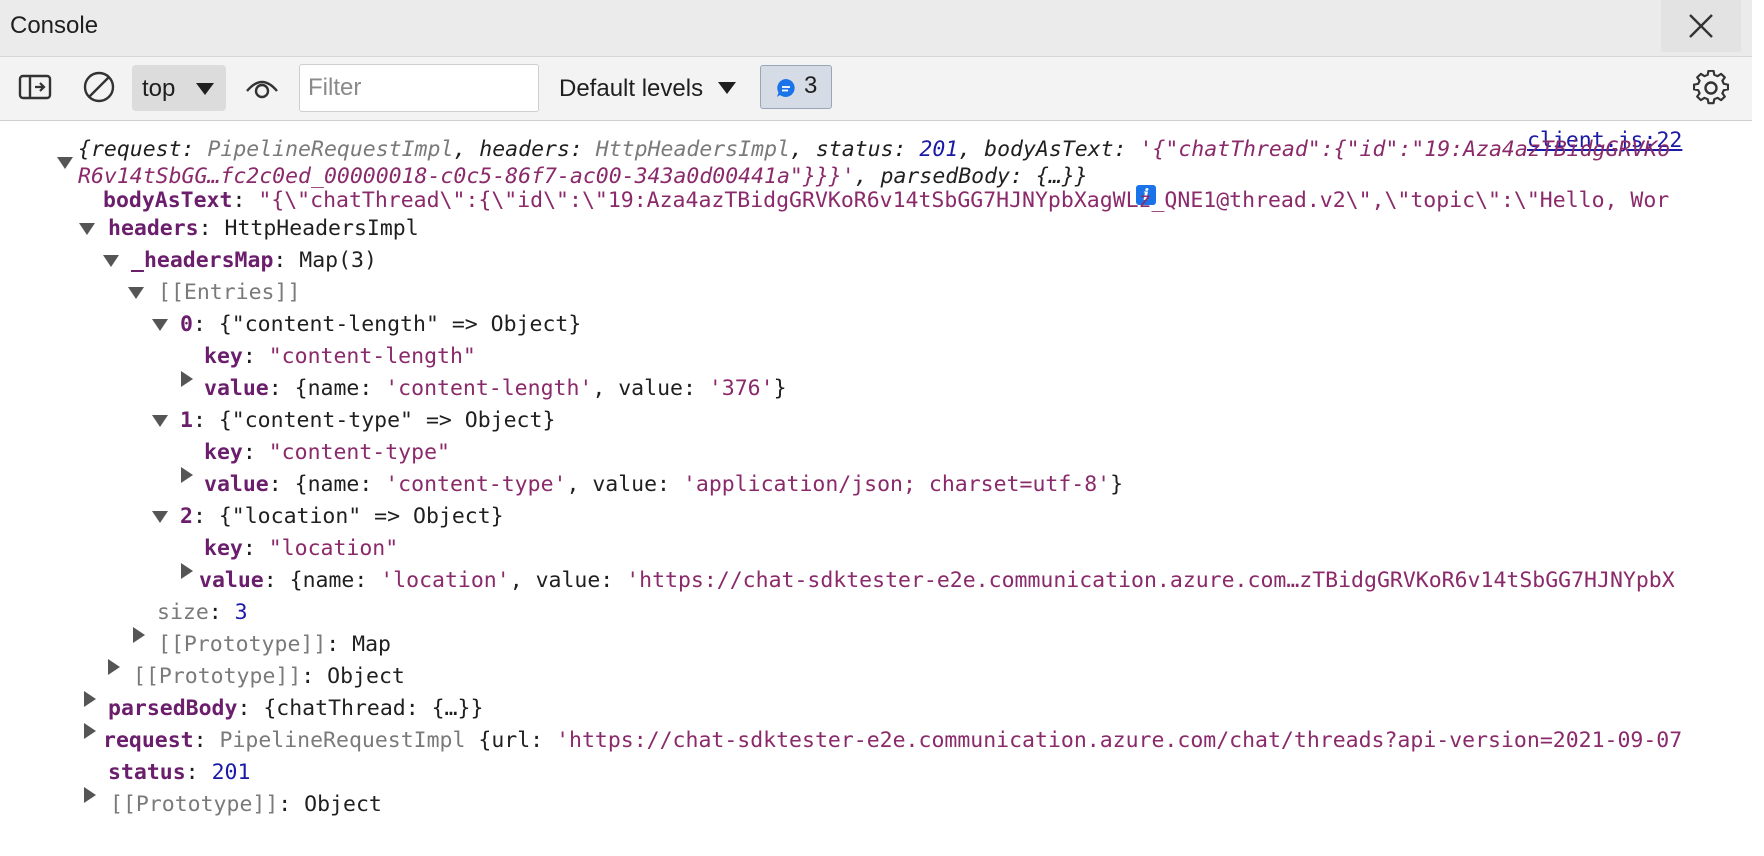  Describe the element at coordinates (876, 28) in the screenshot. I see `console-title-bar: Console` at that location.